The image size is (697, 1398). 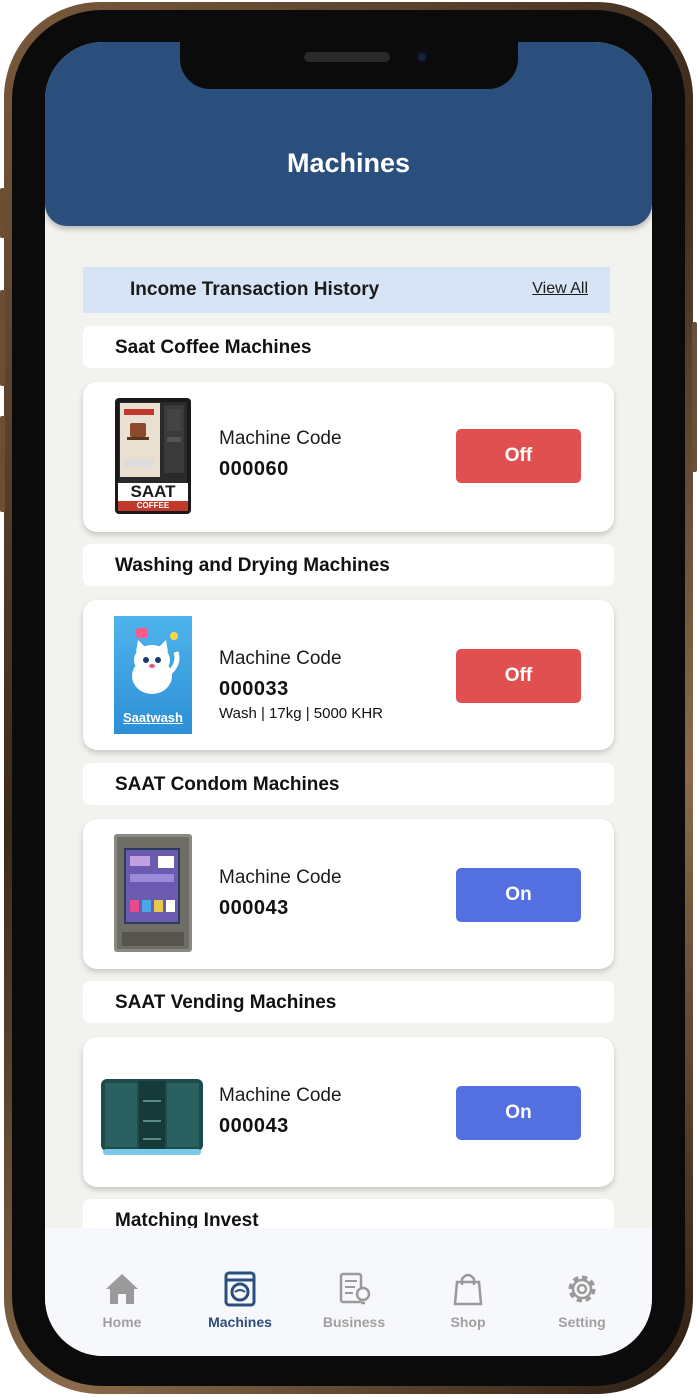 What do you see at coordinates (348, 457) in the screenshot?
I see `machine-card-coffee: SAAT COFFEE Machine Code 000060 Off` at bounding box center [348, 457].